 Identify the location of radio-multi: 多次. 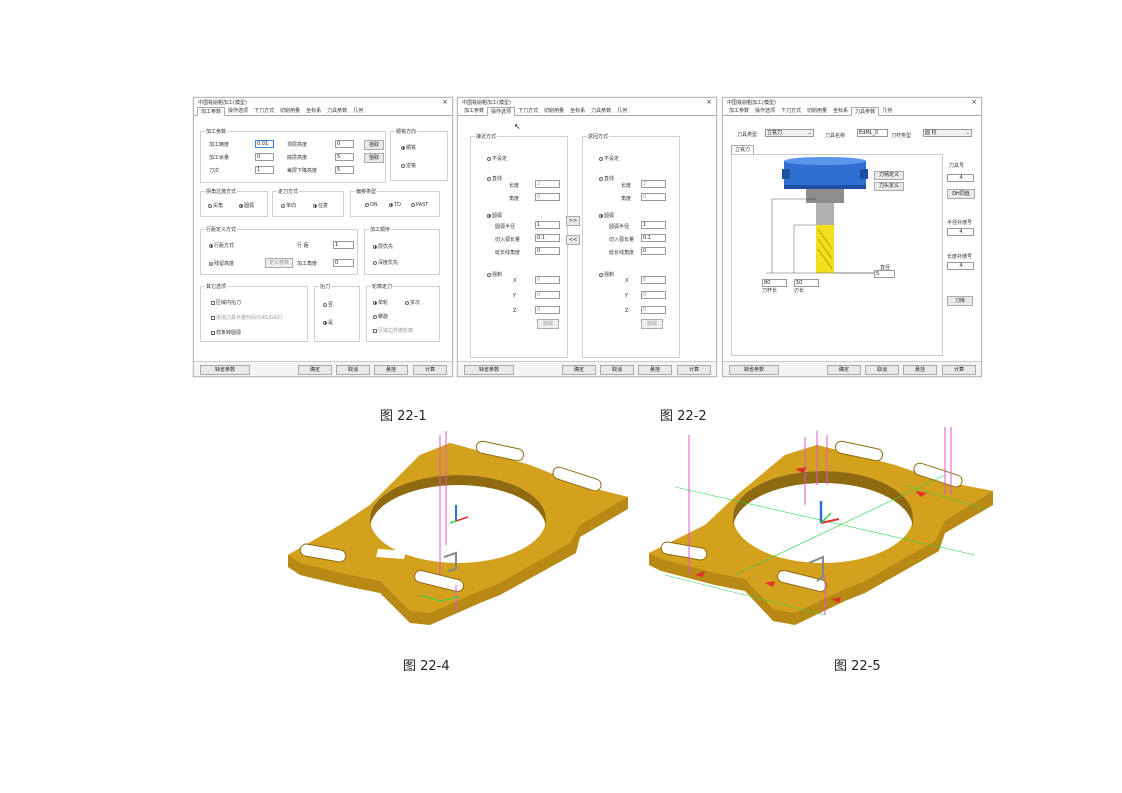
(412, 302).